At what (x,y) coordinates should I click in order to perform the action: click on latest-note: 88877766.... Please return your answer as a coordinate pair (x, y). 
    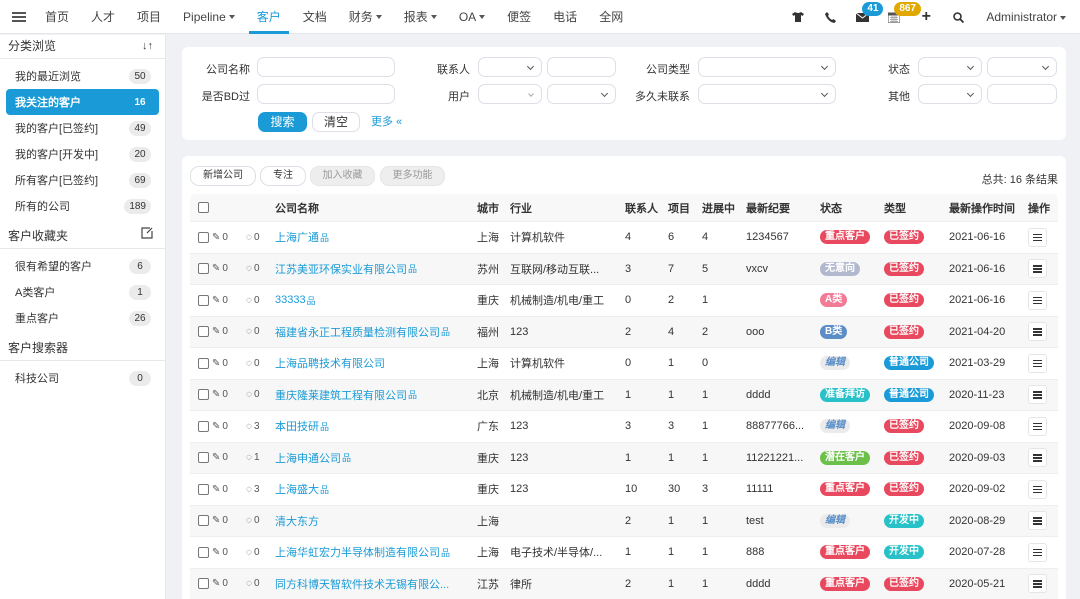
    Looking at the image, I should click on (775, 426).